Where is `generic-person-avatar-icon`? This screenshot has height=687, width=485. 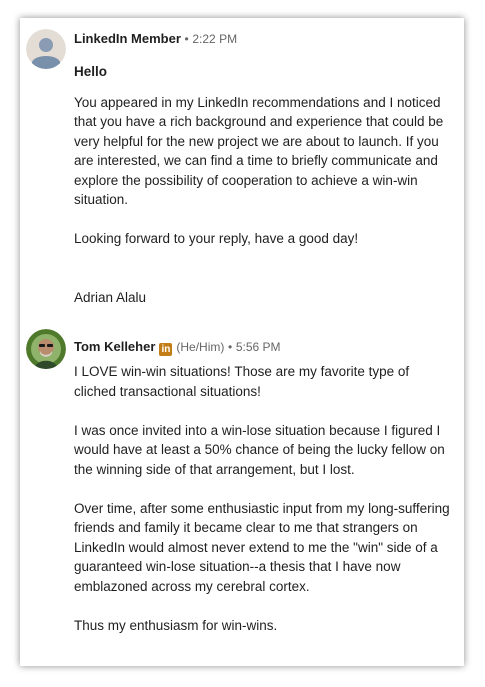
generic-person-avatar-icon is located at coordinates (46, 49).